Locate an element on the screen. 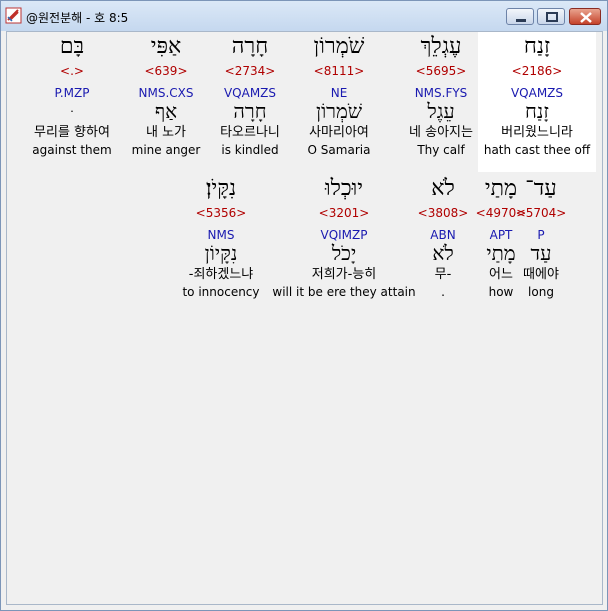 The height and width of the screenshot is (611, 608). korean-gloss: 네 송아지는 is located at coordinates (441, 132).